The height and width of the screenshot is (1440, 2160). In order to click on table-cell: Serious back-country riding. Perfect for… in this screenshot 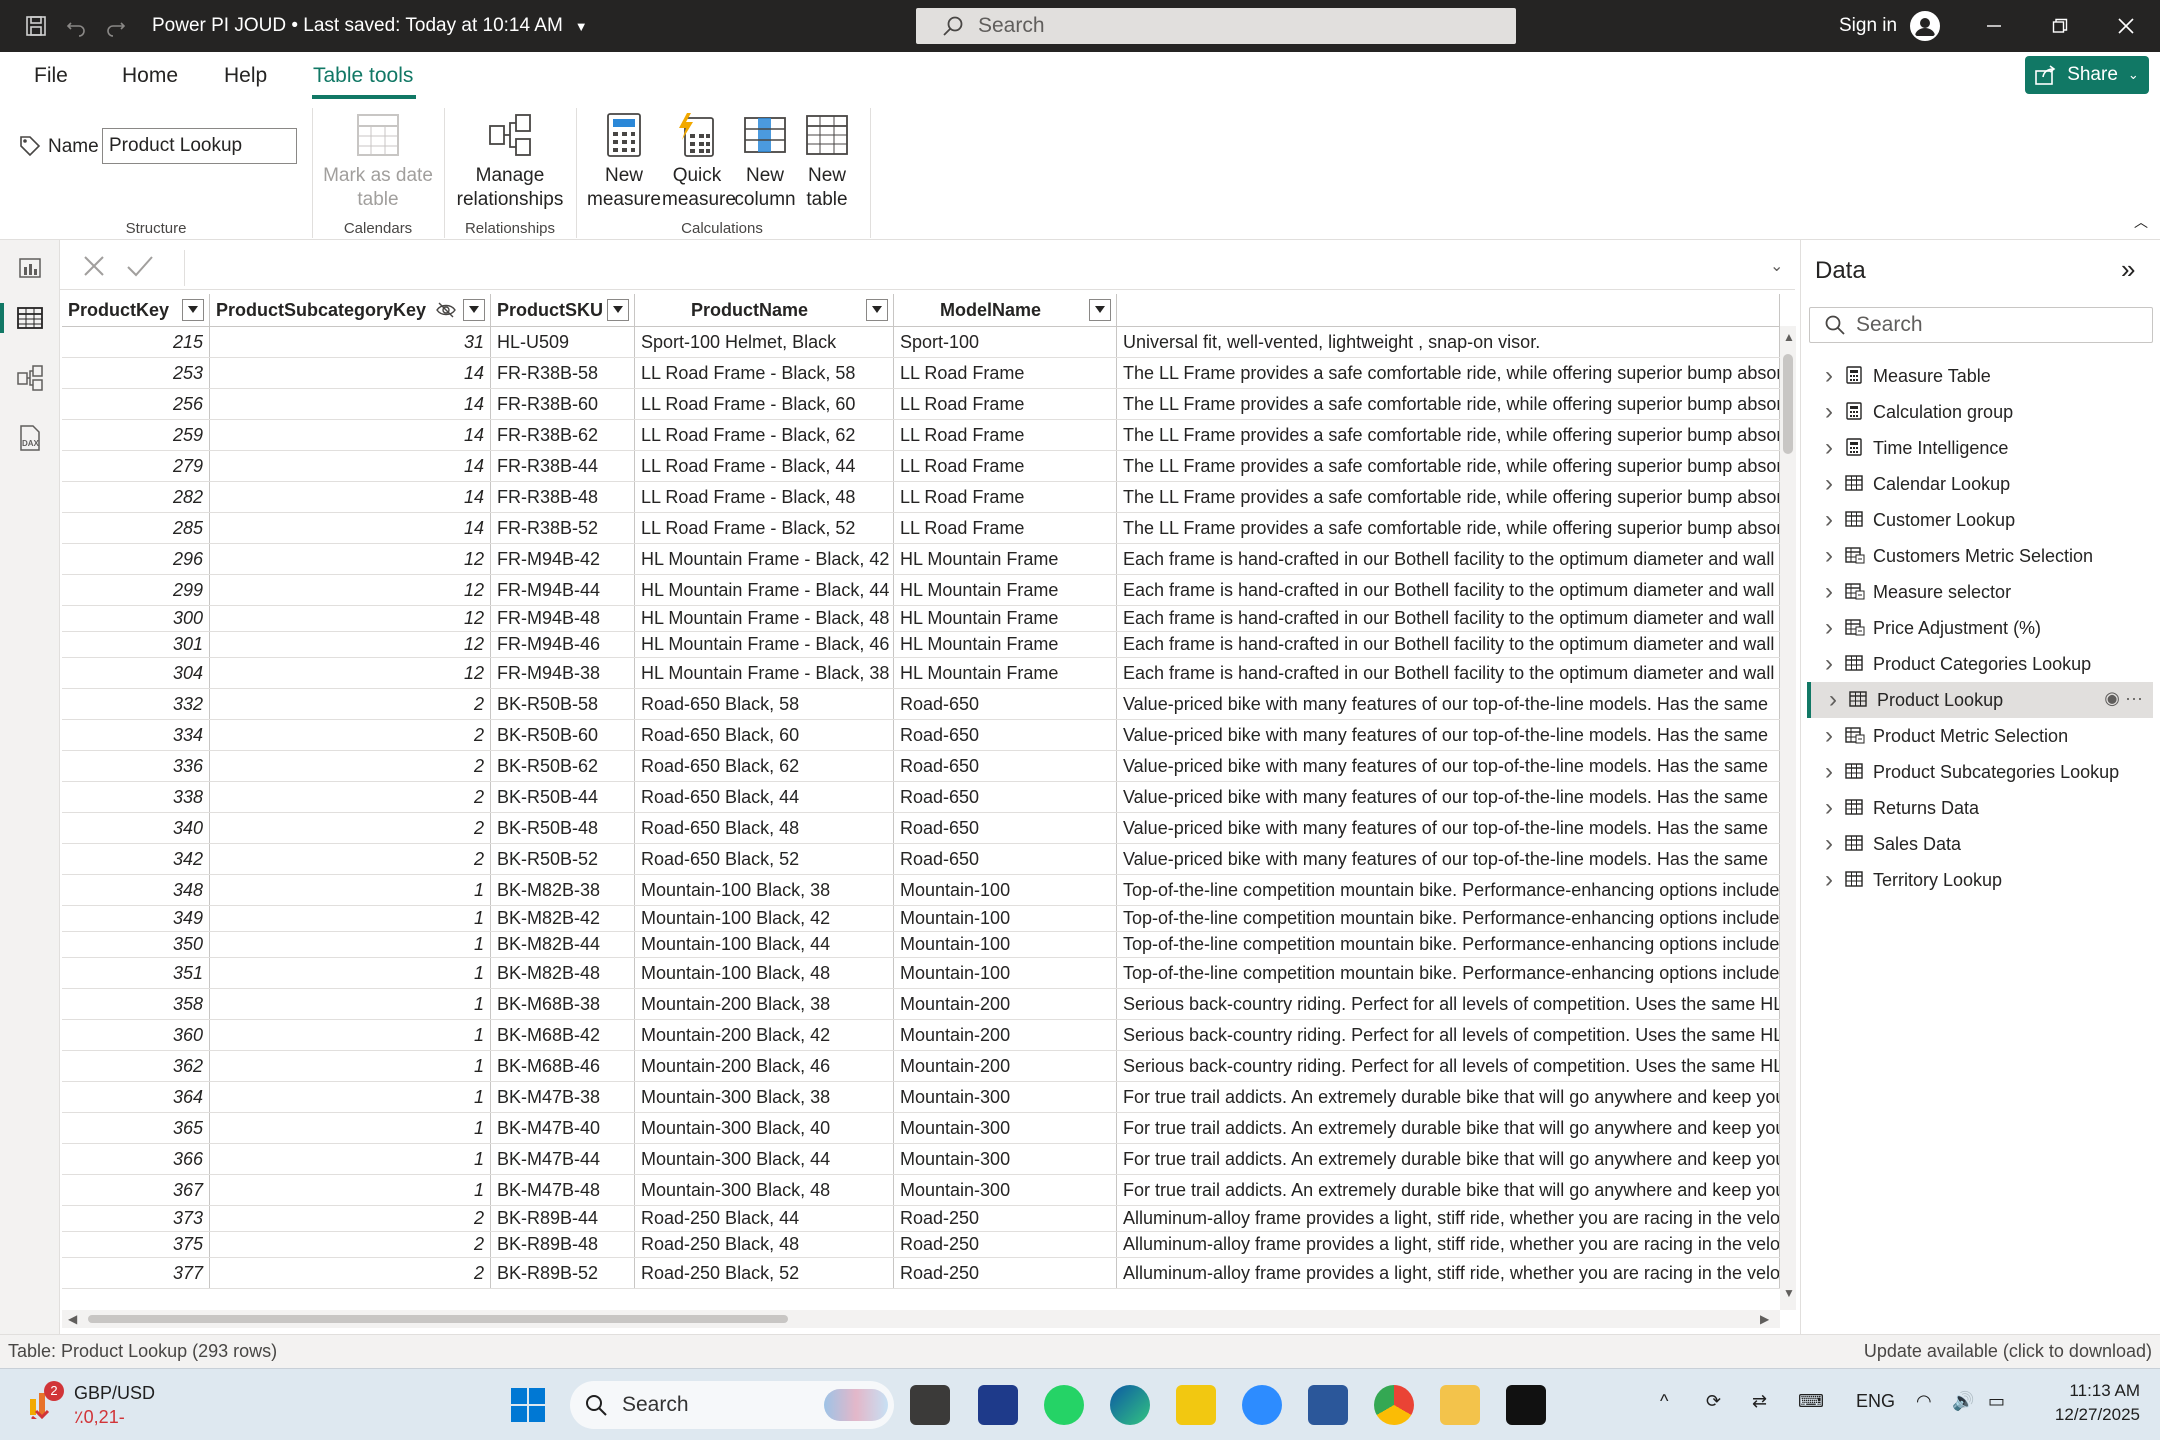, I will do `click(1448, 1035)`.